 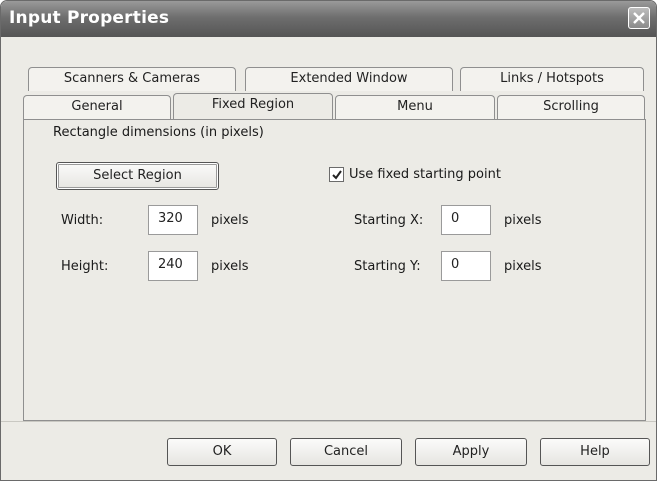 What do you see at coordinates (132, 79) in the screenshot?
I see `tab-scanners-cameras: Scanners & Cameras` at bounding box center [132, 79].